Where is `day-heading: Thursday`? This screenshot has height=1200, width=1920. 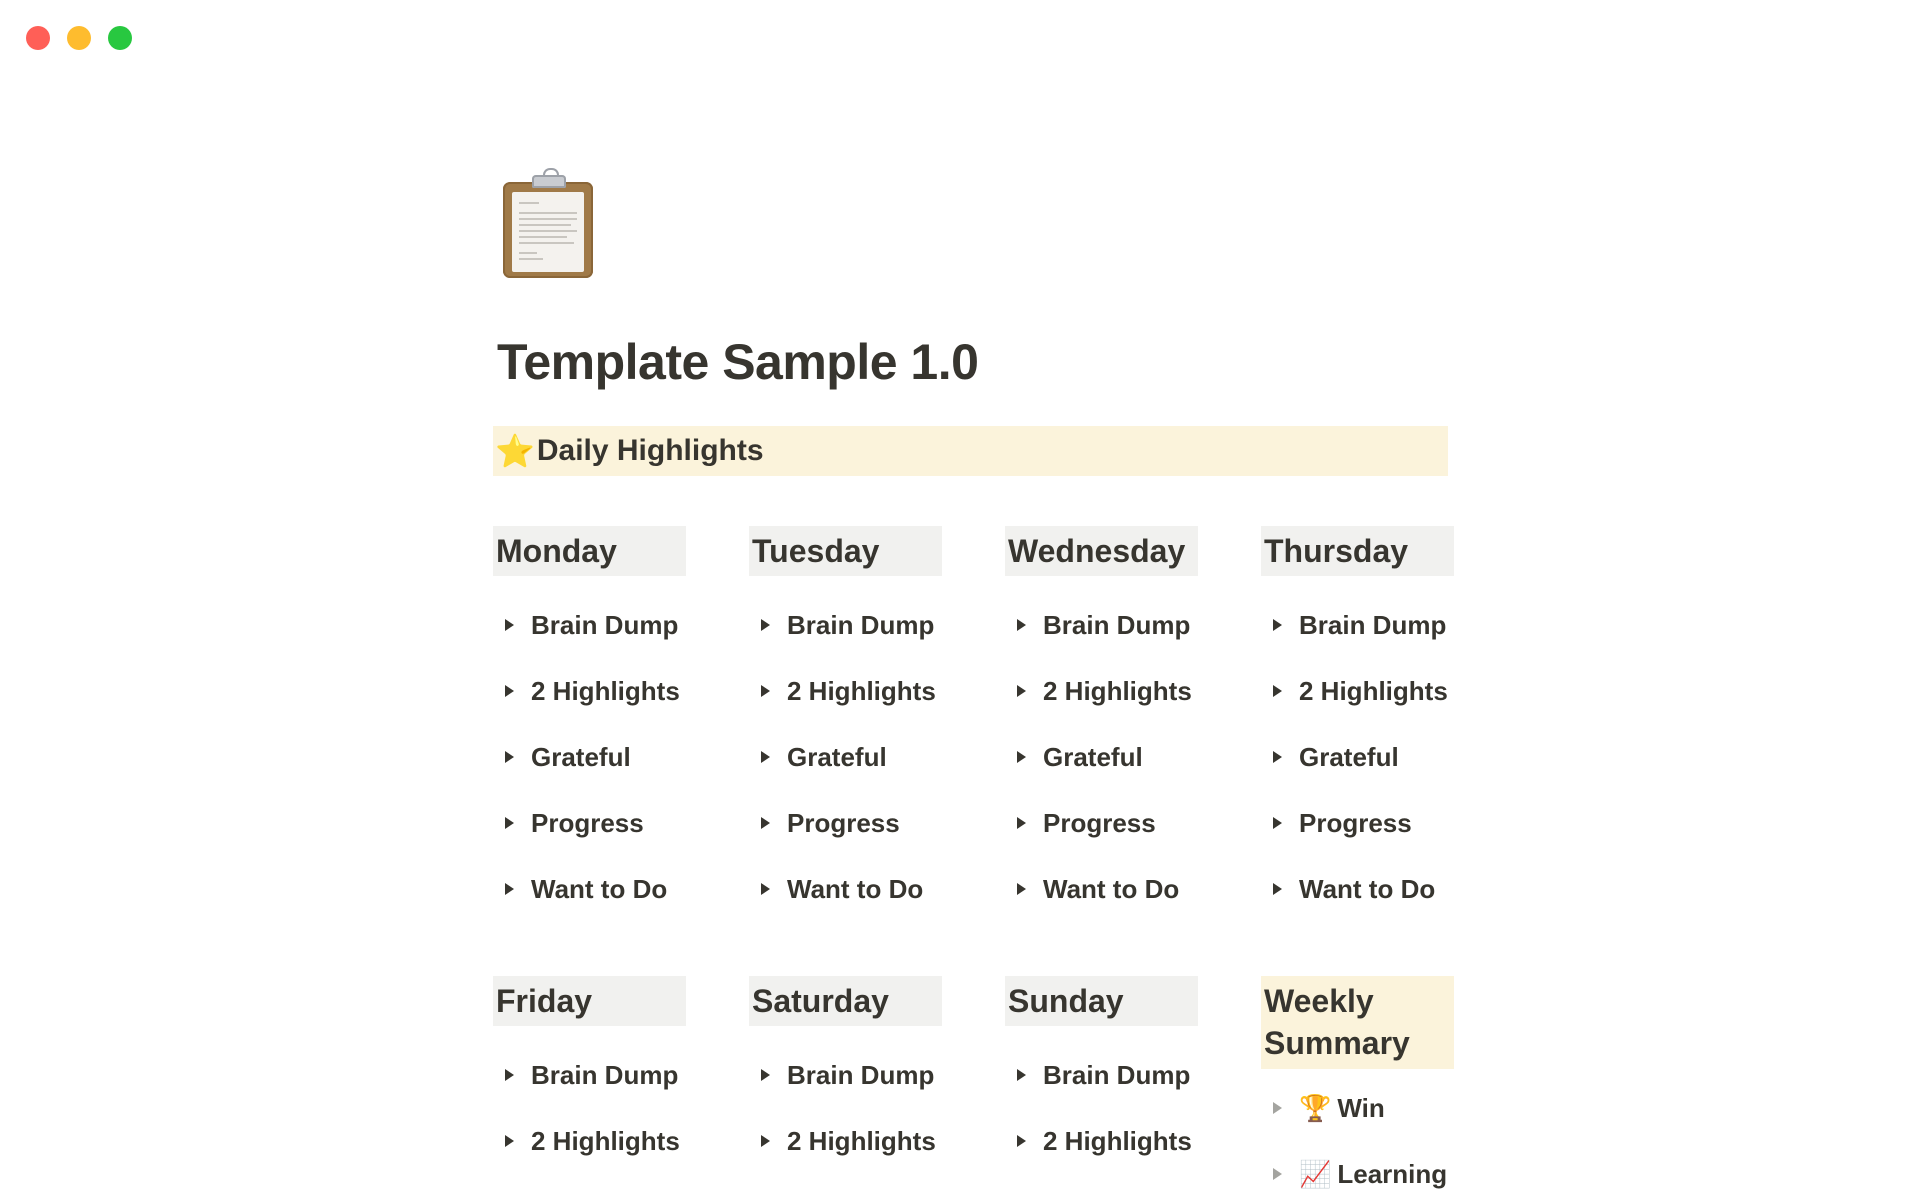
day-heading: Thursday is located at coordinates (1357, 551).